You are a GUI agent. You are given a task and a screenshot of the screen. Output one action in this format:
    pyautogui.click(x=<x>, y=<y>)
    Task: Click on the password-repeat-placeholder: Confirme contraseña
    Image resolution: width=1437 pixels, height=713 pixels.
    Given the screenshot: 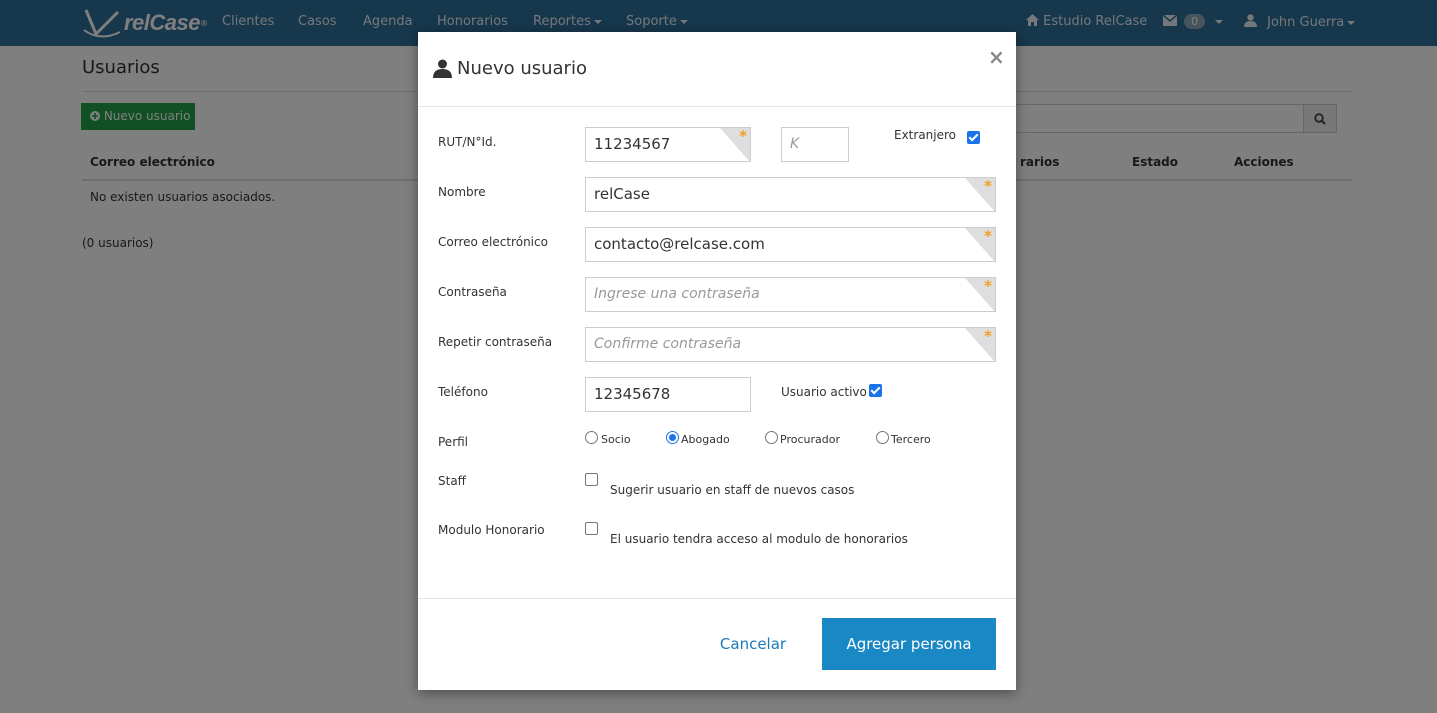 What is the action you would take?
    pyautogui.click(x=668, y=344)
    